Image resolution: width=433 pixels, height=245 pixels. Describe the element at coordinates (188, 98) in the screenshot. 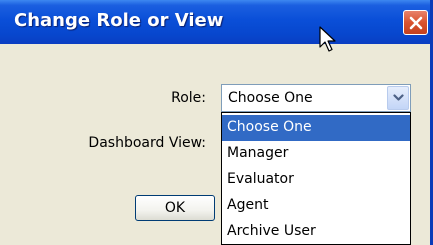

I see `role-label: Role:` at that location.